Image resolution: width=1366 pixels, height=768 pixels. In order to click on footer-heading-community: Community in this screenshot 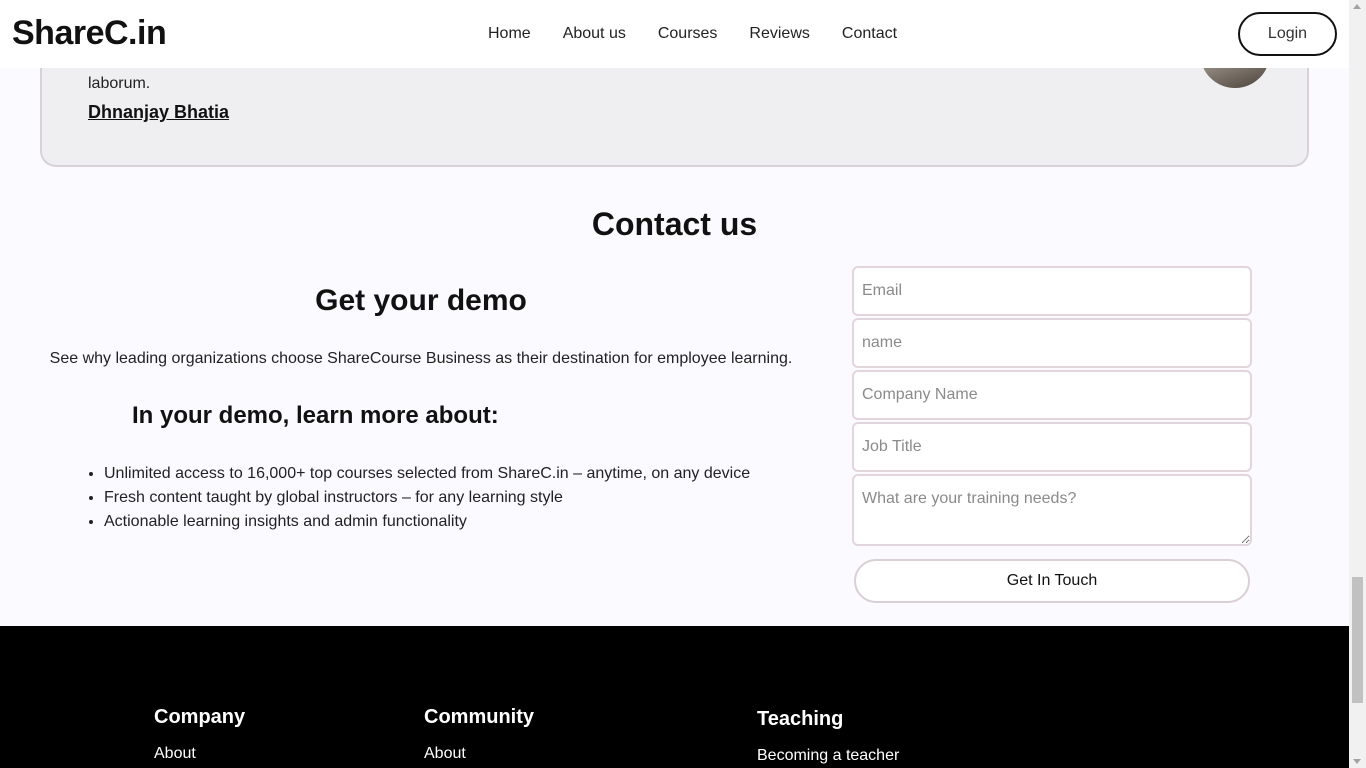, I will do `click(479, 717)`.